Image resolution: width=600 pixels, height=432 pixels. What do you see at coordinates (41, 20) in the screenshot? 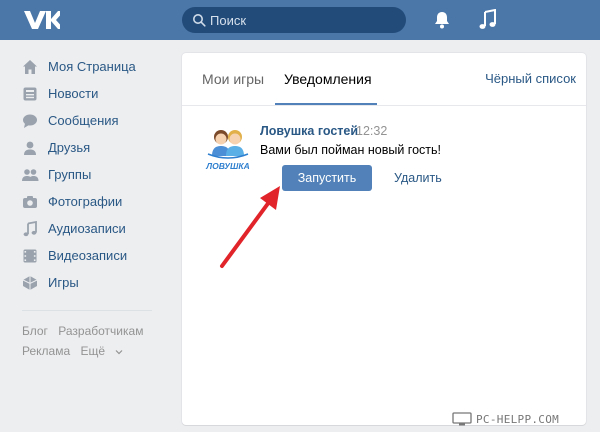
I see `vk-logo-icon` at bounding box center [41, 20].